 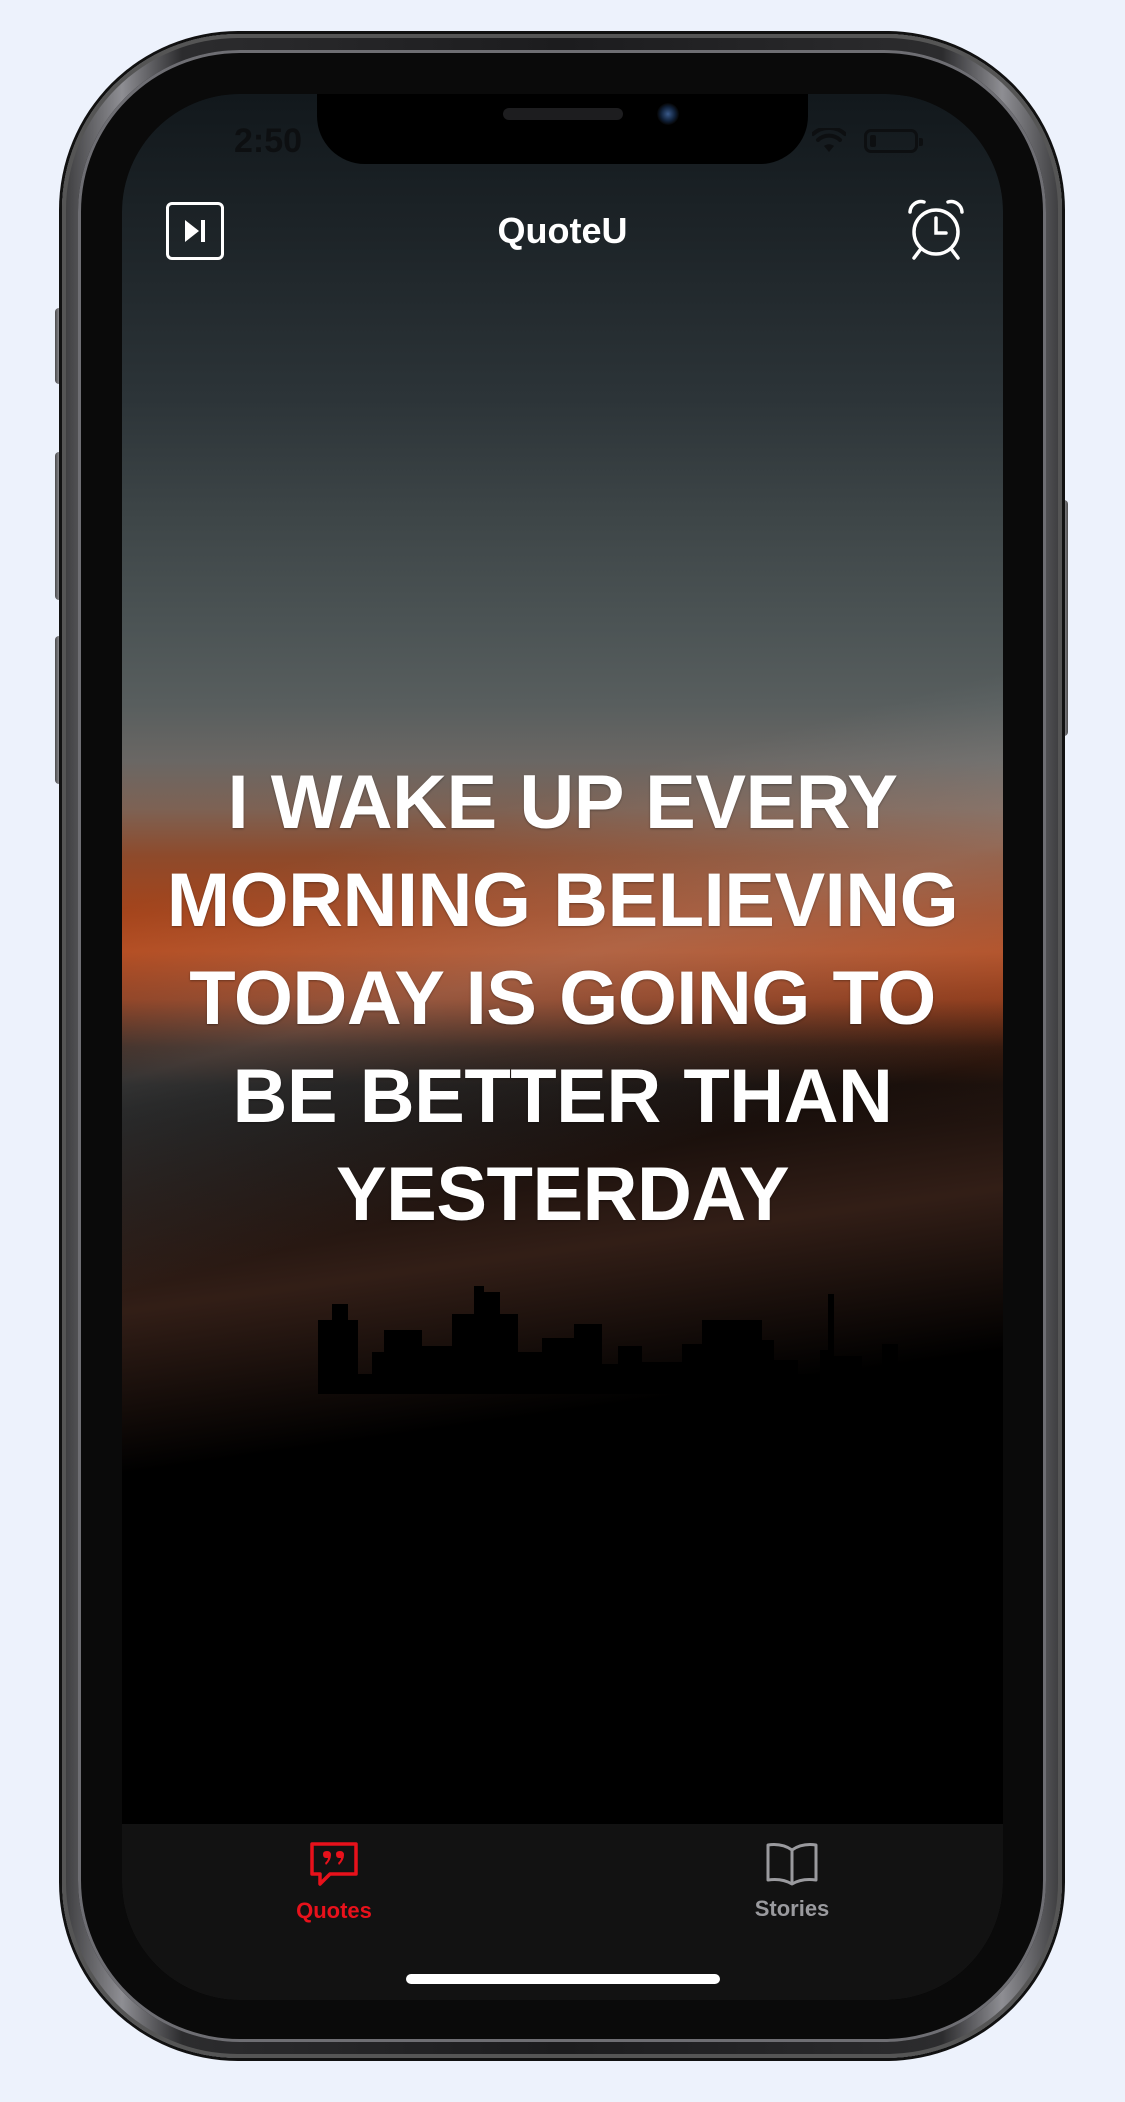 What do you see at coordinates (792, 1895) in the screenshot?
I see `tab-stories: Stories` at bounding box center [792, 1895].